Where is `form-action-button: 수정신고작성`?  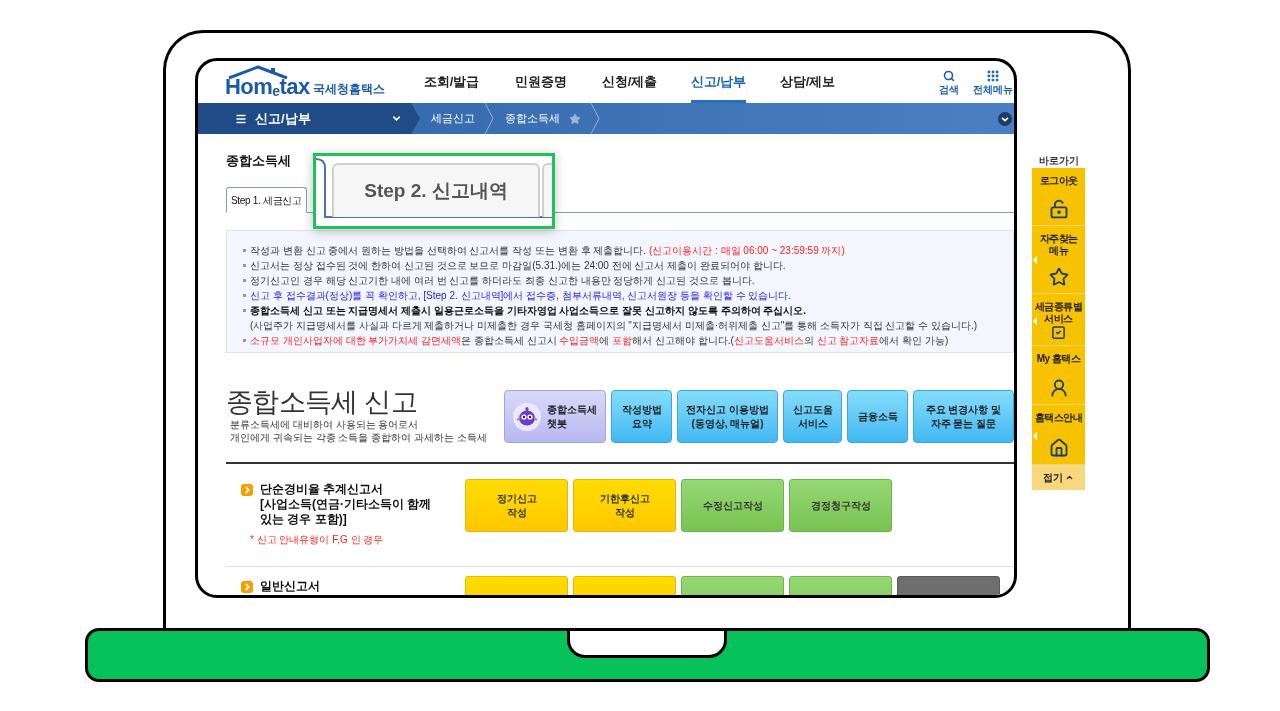 form-action-button: 수정신고작성 is located at coordinates (732, 505).